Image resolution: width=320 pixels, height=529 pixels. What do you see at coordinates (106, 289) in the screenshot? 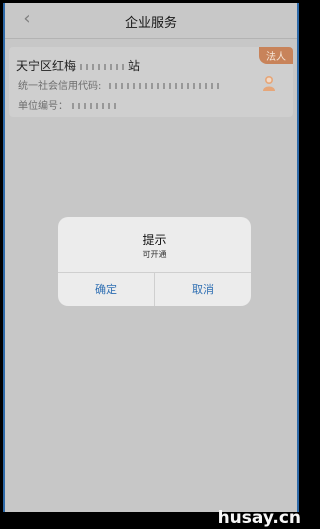
I see `confirm-button: 确定` at bounding box center [106, 289].